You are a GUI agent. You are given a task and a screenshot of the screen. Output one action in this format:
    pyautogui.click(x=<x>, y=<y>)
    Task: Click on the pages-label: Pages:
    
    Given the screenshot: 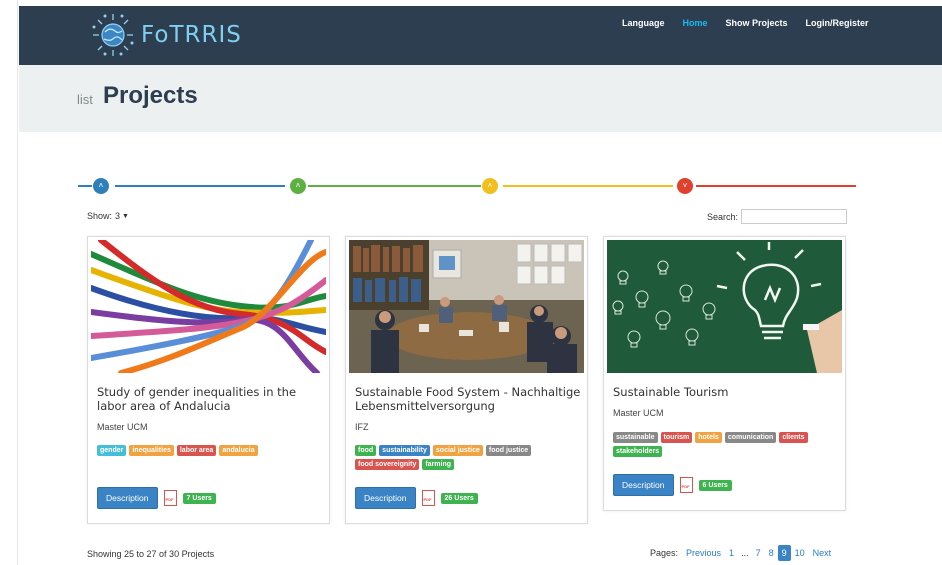 What is the action you would take?
    pyautogui.click(x=664, y=553)
    